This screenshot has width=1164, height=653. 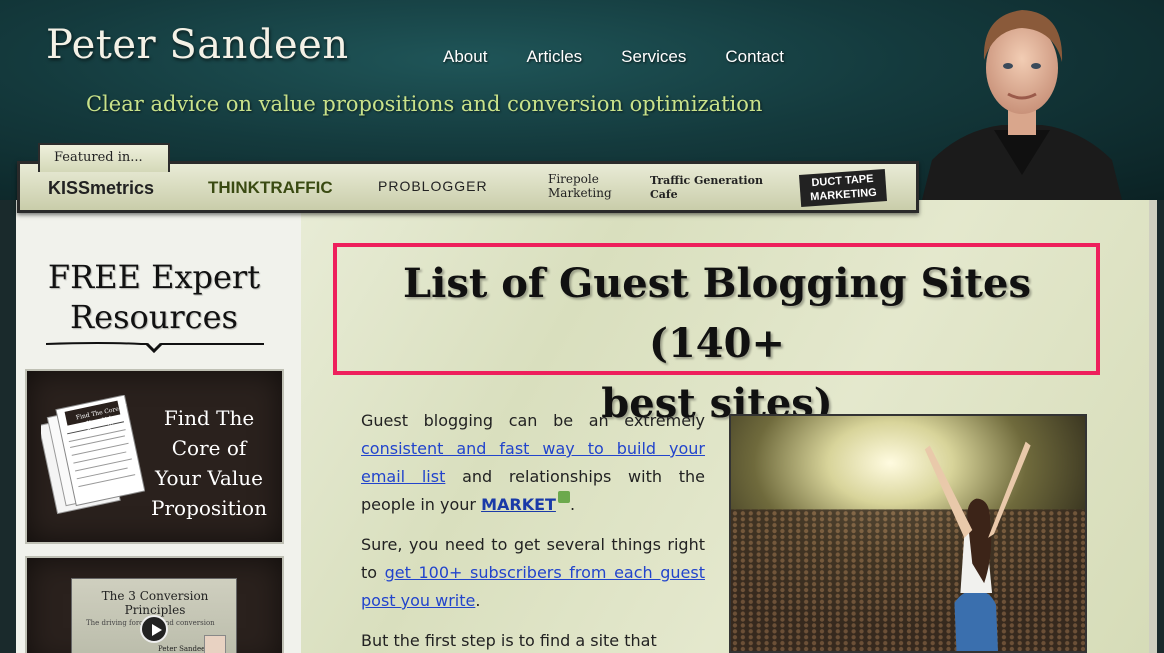 I want to click on logo-traffic-generation-cafe: Traffic Generation Cafe, so click(x=715, y=188).